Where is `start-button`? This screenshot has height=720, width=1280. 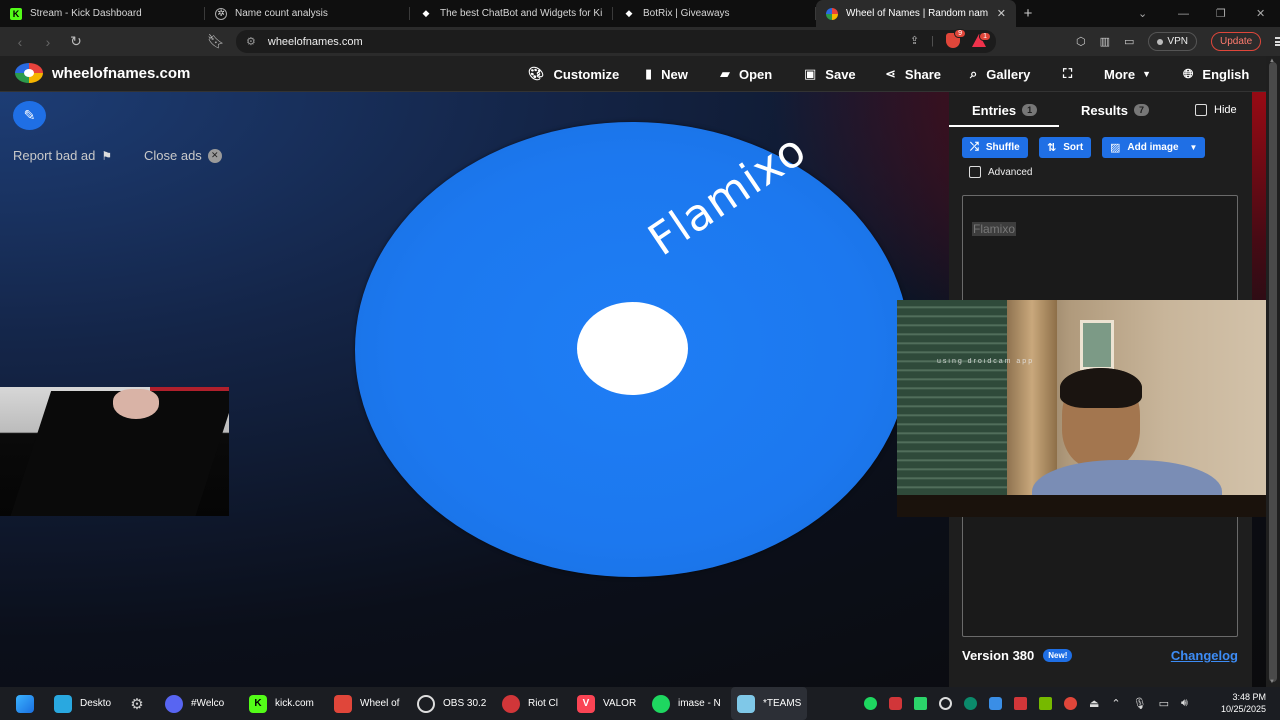
start-button is located at coordinates (29, 703).